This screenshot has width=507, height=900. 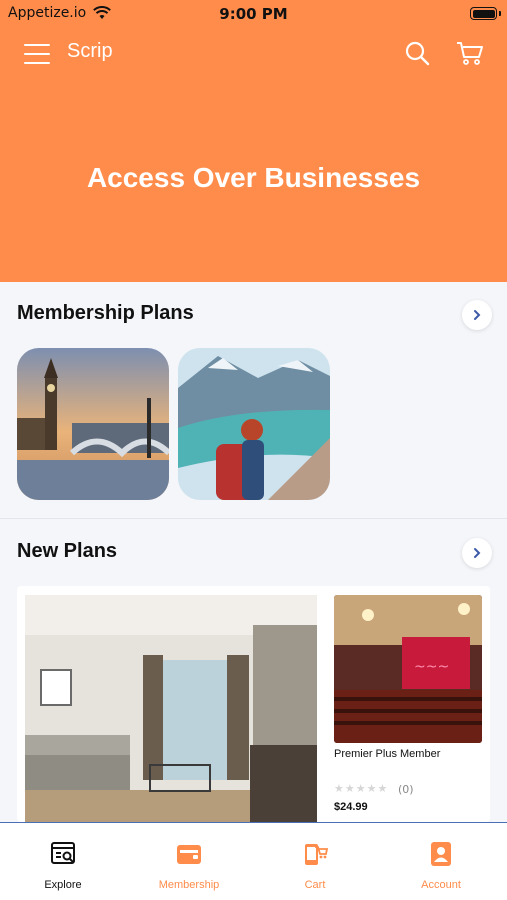 What do you see at coordinates (67, 551) in the screenshot?
I see `new-plans-title: New Plans` at bounding box center [67, 551].